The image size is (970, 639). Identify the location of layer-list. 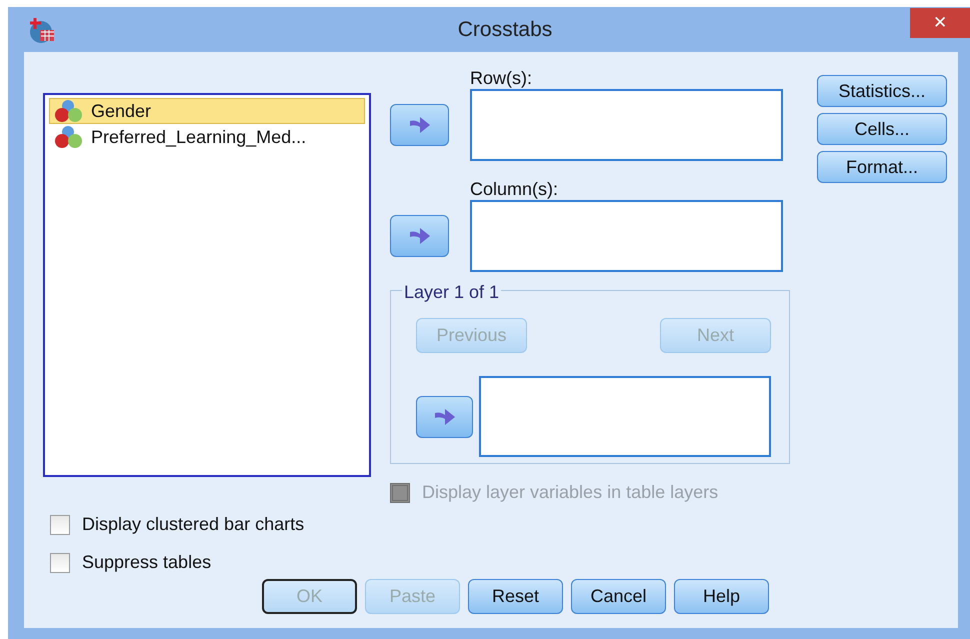
(625, 416).